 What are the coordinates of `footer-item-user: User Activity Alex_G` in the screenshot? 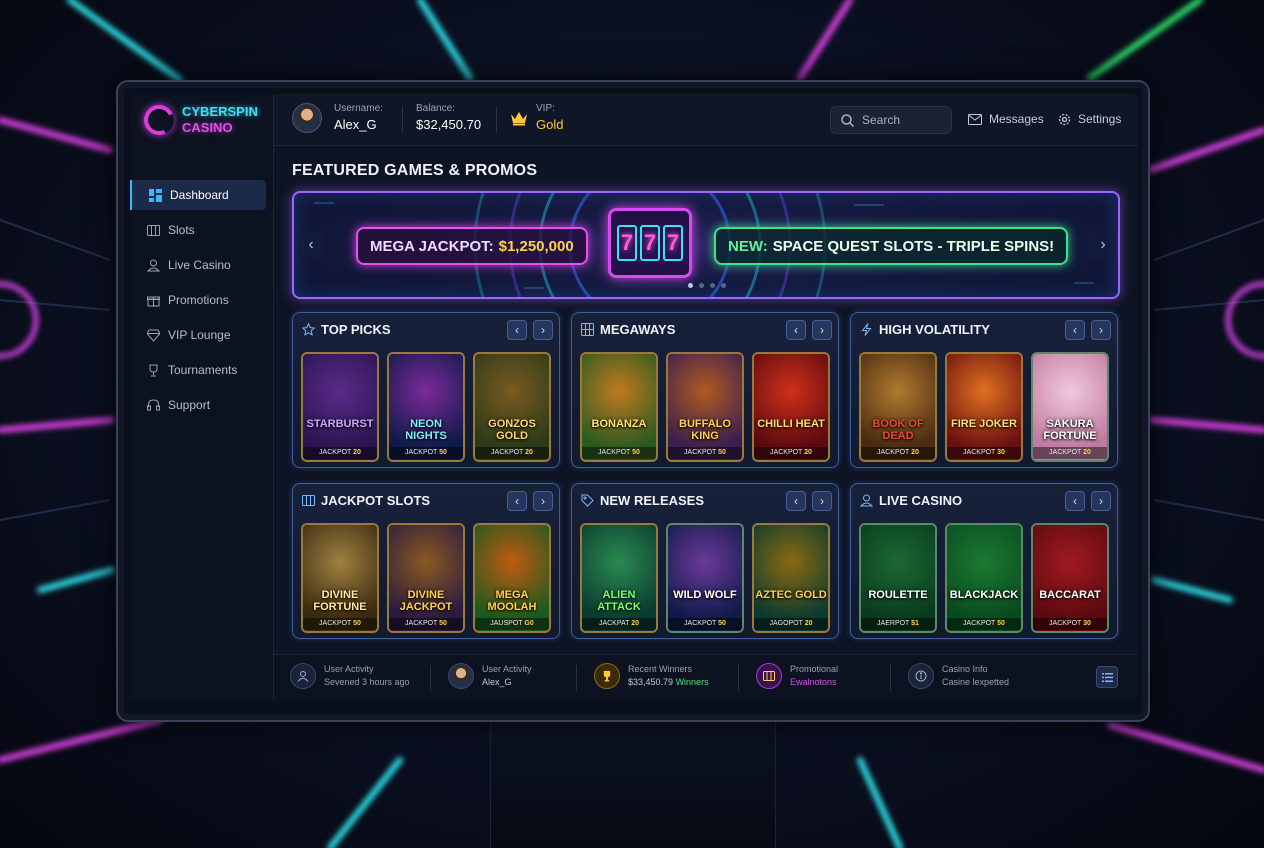 It's located at (490, 676).